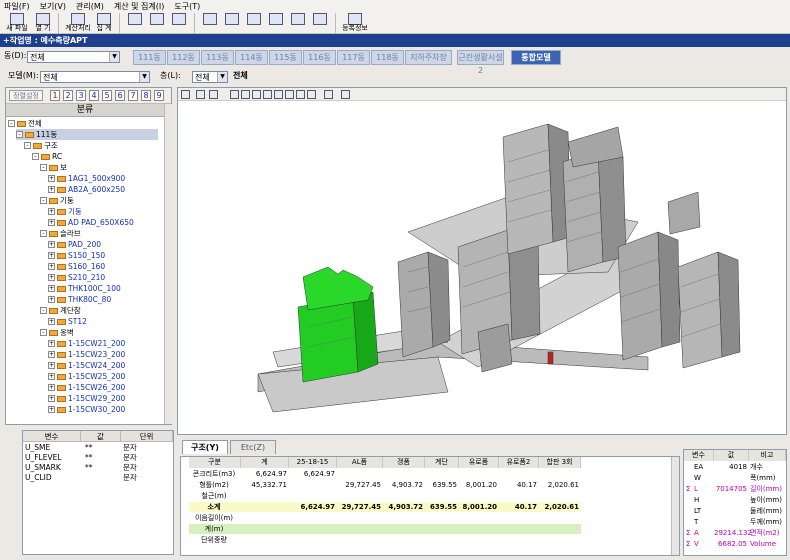 This screenshot has width=790, height=560. What do you see at coordinates (86, 189) in the screenshot?
I see `tree-node: + AB2A_600x250` at bounding box center [86, 189].